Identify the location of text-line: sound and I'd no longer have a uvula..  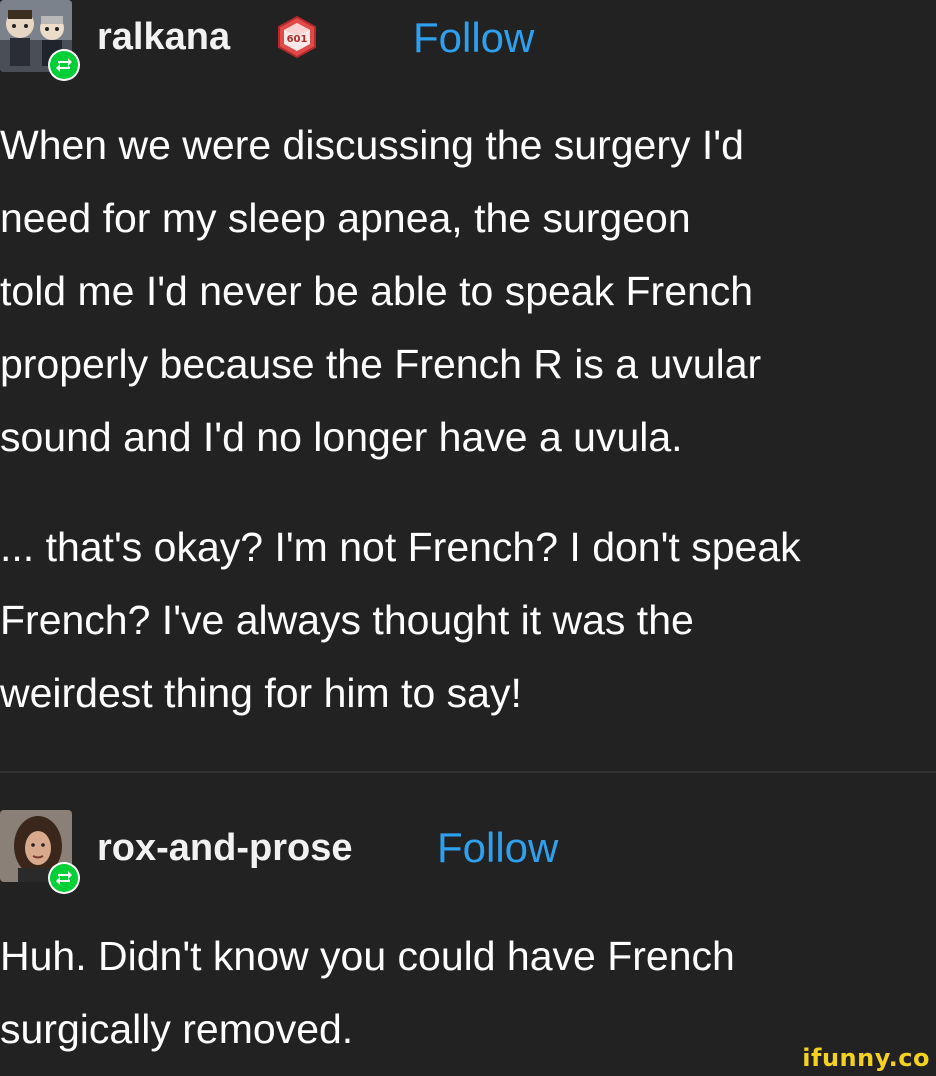
(341, 437).